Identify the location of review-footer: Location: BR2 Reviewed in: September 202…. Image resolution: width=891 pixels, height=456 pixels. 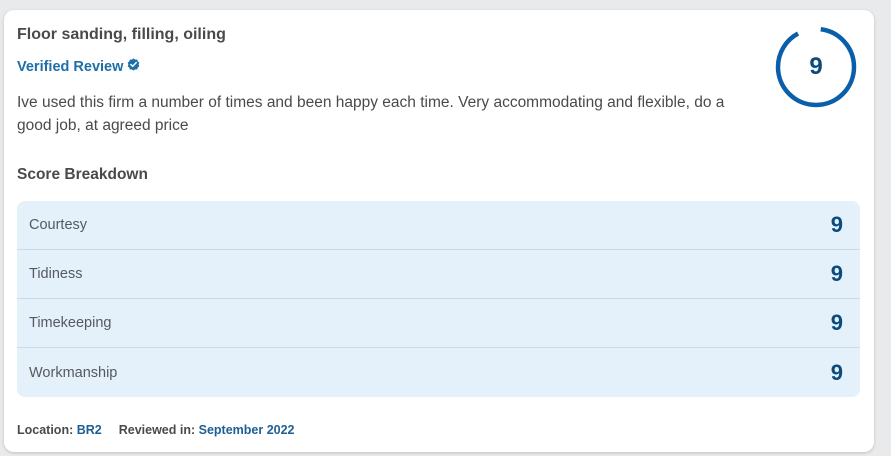
(156, 430).